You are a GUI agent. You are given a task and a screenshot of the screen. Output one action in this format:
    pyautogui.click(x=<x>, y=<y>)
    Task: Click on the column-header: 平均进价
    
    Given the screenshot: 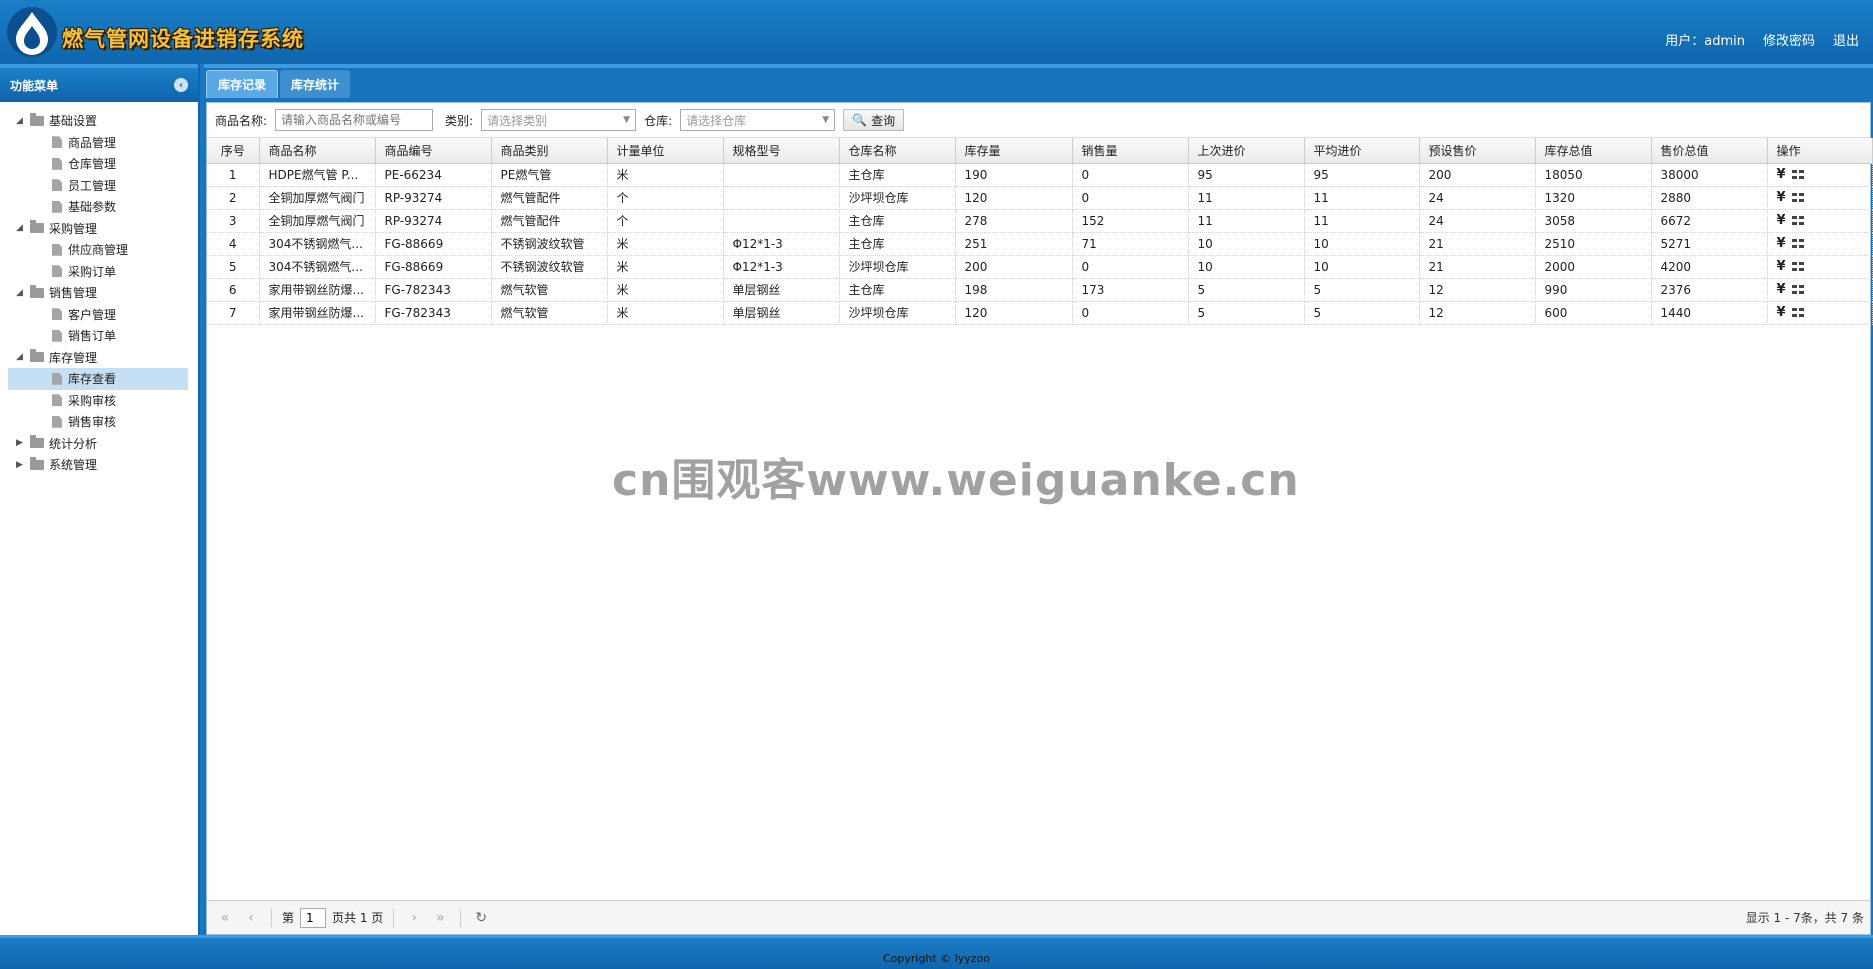 What is the action you would take?
    pyautogui.click(x=1362, y=151)
    